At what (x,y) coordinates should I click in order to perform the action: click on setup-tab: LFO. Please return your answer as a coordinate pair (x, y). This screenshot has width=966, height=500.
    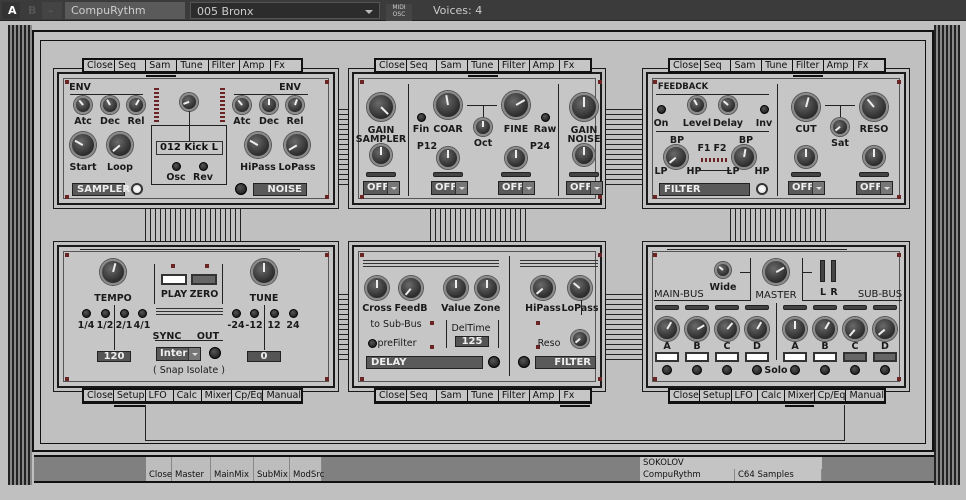
    Looking at the image, I should click on (159, 396).